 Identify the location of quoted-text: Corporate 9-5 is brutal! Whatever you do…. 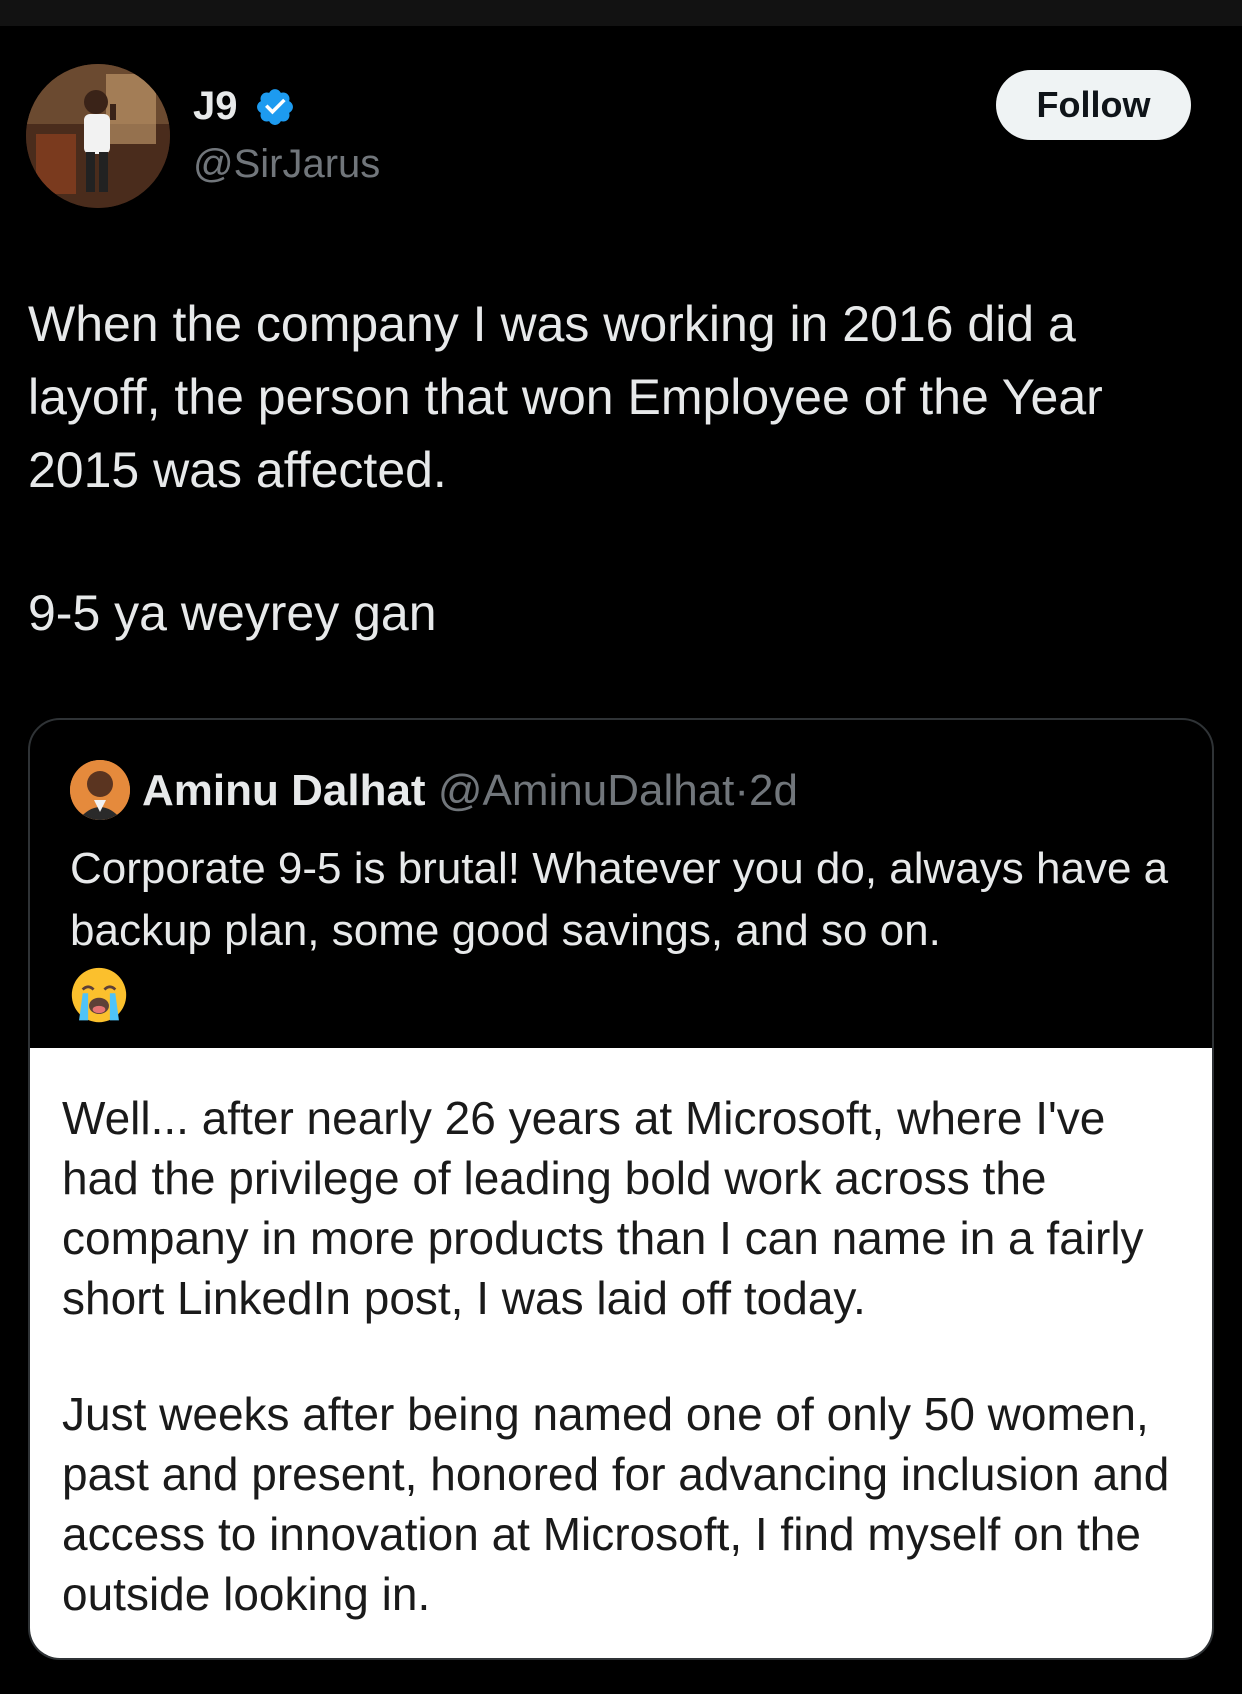
(619, 899).